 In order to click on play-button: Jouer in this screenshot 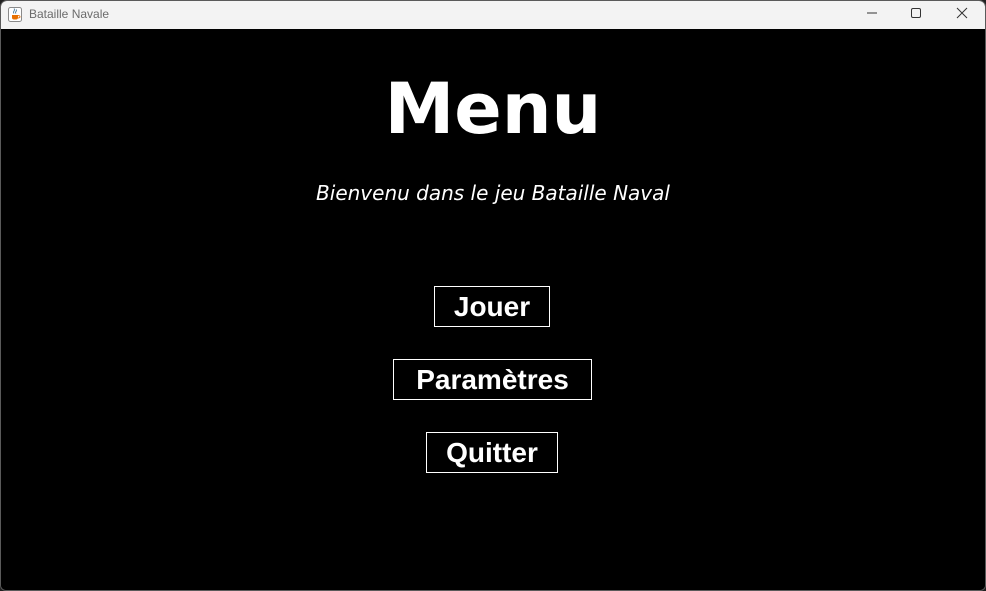, I will do `click(492, 306)`.